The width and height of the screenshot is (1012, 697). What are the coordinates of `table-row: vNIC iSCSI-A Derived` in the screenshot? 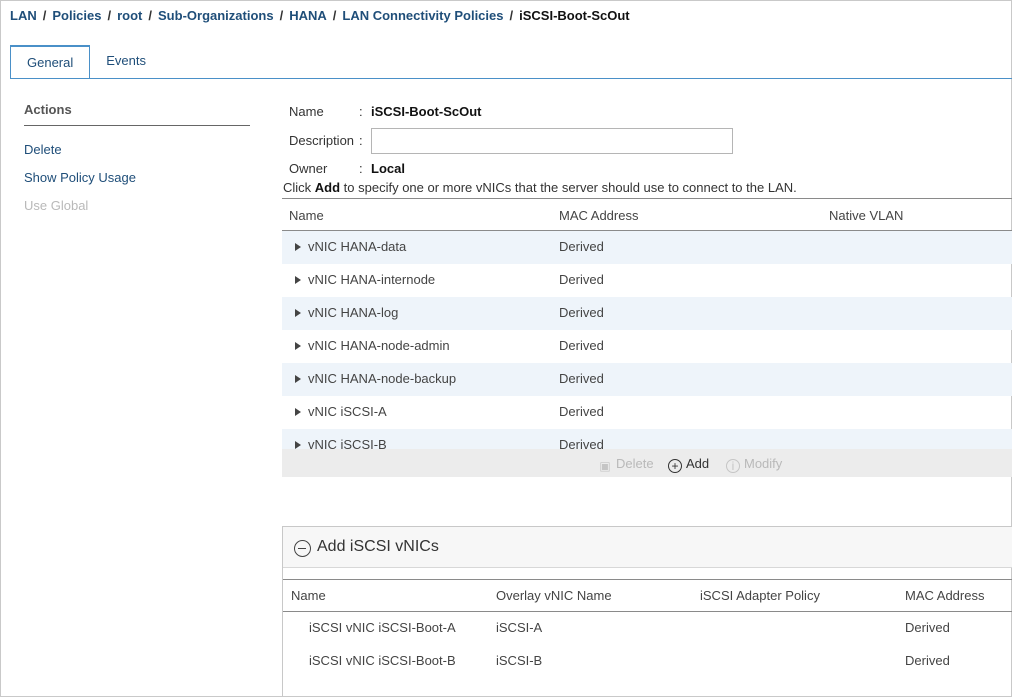 It's located at (647, 412).